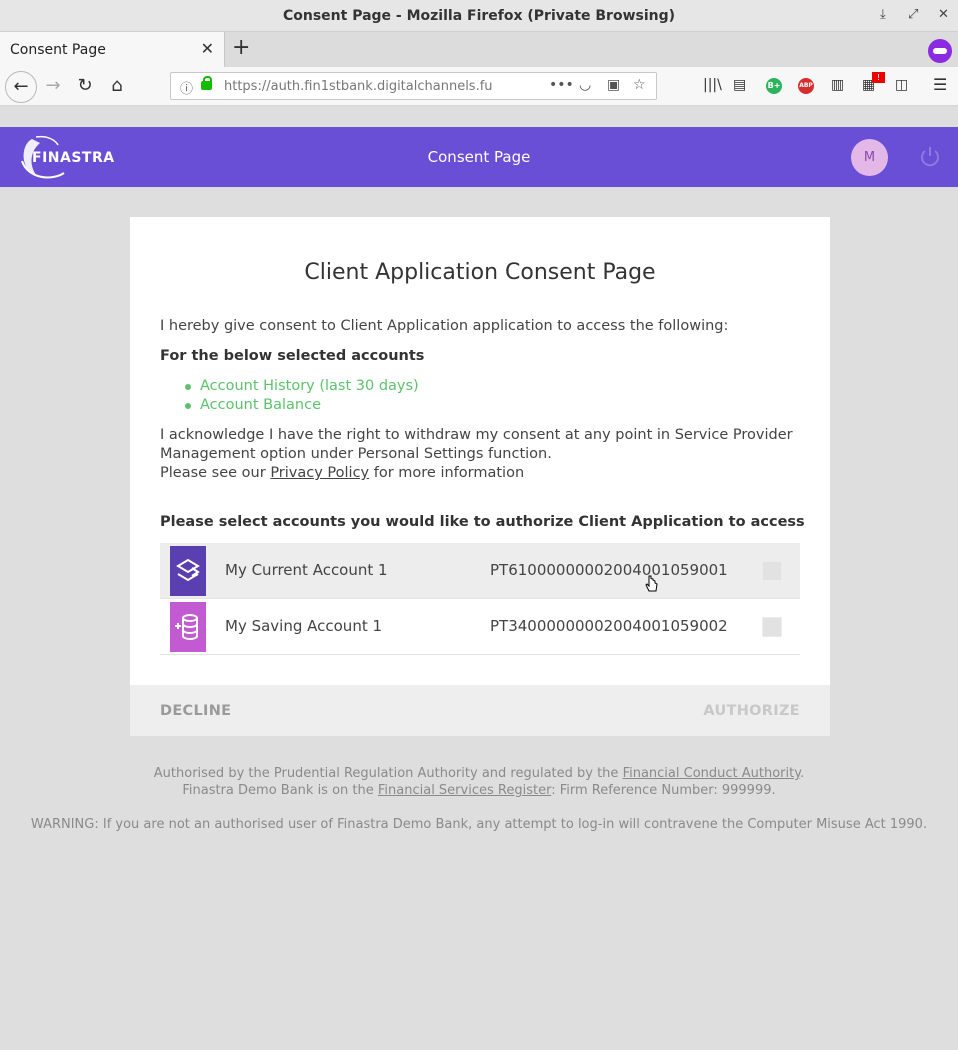  I want to click on avatar: M, so click(869, 157).